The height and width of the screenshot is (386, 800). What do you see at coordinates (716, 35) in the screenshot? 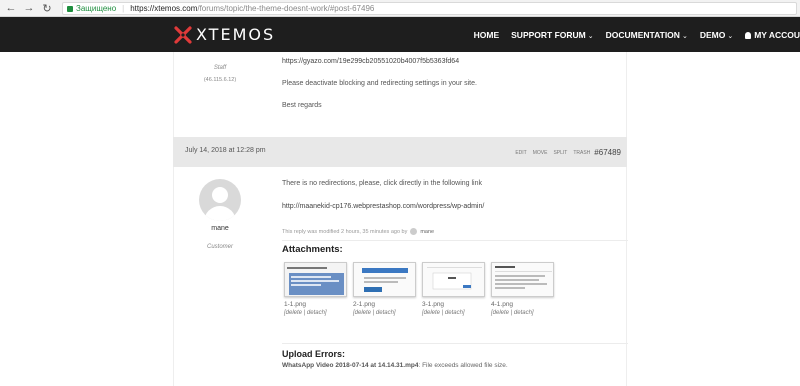
I see `nav-demo: DEMO ⌄` at bounding box center [716, 35].